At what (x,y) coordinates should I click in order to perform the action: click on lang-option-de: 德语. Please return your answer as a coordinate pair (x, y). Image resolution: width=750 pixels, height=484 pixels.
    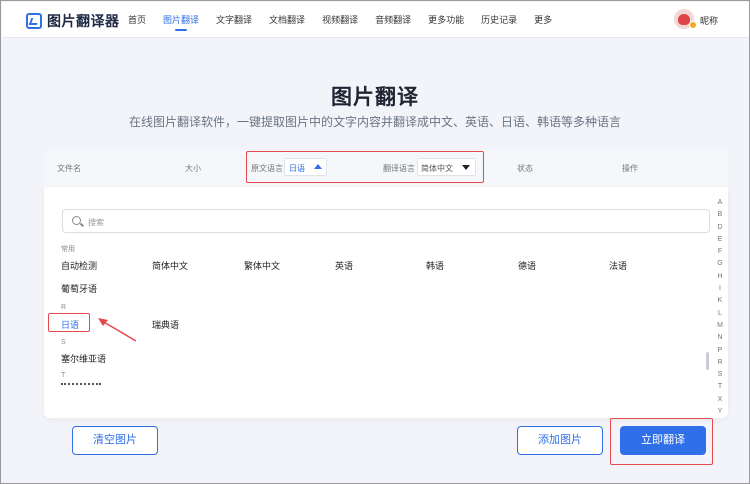
    Looking at the image, I should click on (527, 265).